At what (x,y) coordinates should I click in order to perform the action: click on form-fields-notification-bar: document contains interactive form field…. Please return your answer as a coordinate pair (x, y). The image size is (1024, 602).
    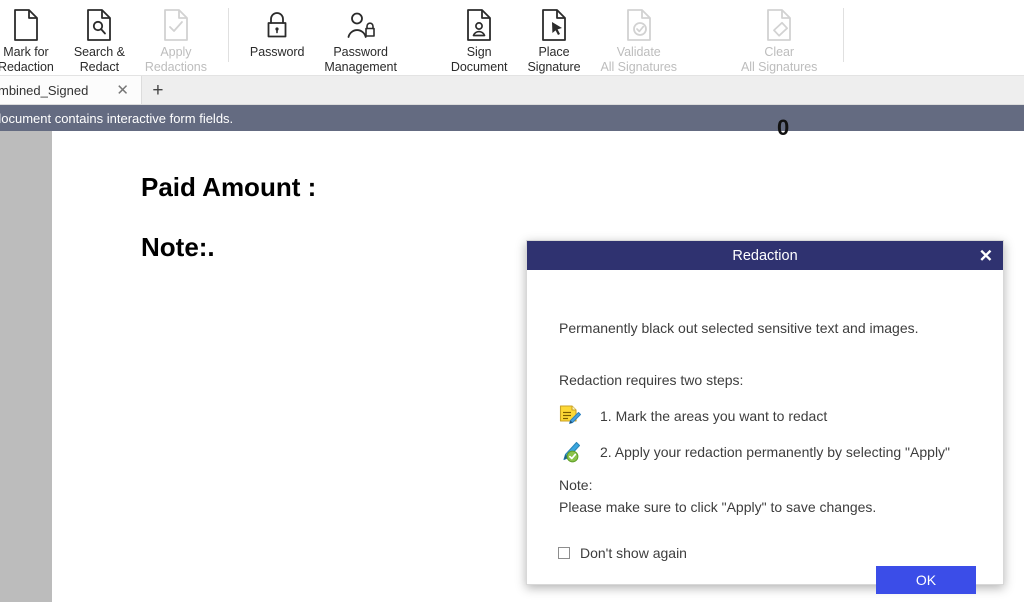
    Looking at the image, I should click on (512, 118).